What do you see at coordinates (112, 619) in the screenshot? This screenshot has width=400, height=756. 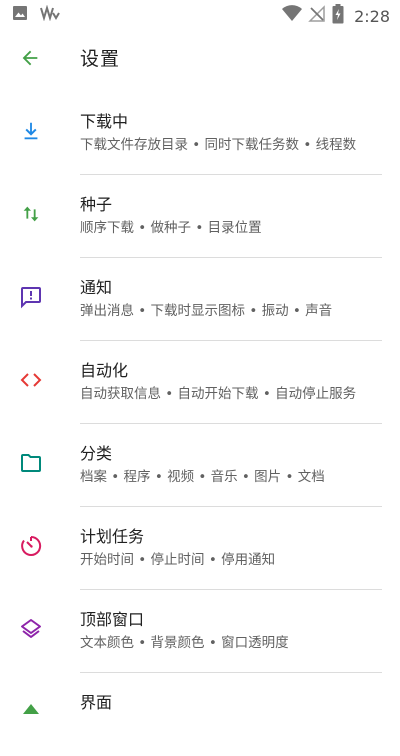 I see `setting-title: 顶部窗口` at bounding box center [112, 619].